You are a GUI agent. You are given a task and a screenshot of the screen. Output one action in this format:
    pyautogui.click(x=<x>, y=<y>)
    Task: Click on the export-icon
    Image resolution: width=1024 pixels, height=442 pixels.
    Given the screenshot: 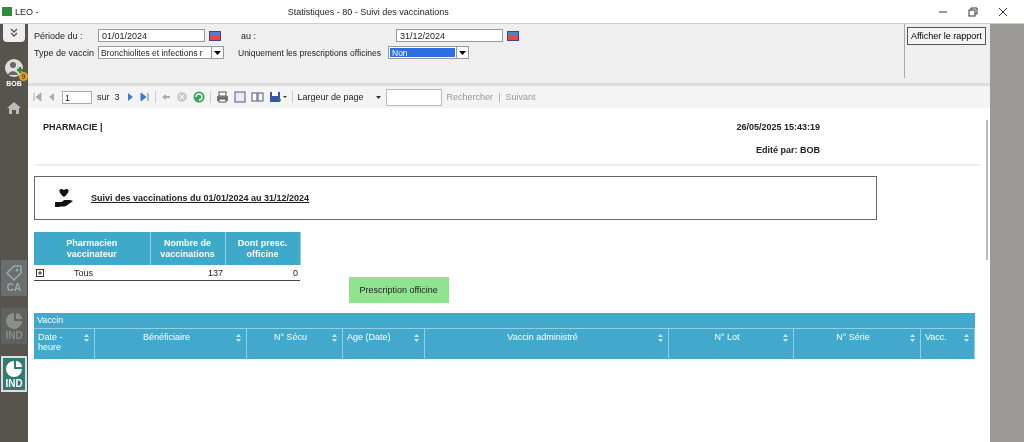 What is the action you would take?
    pyautogui.click(x=277, y=97)
    